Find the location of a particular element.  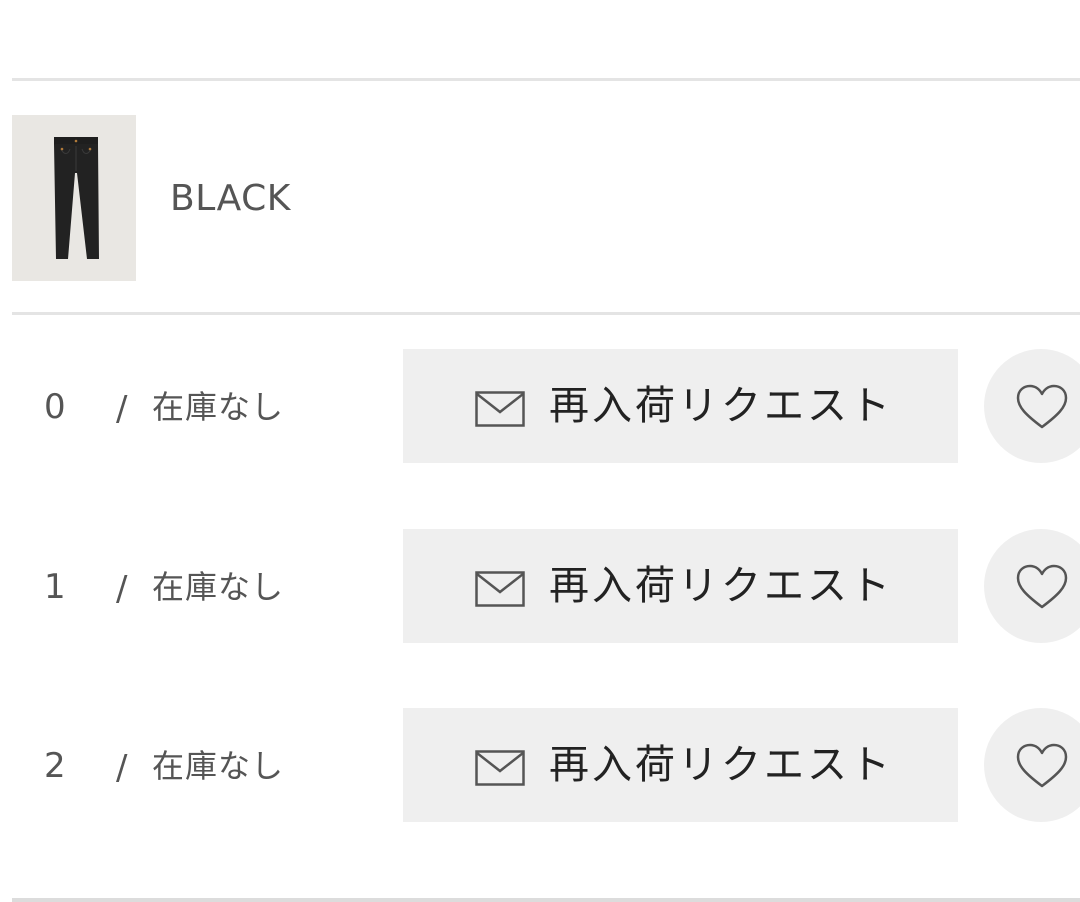

product-thumbnail is located at coordinates (74, 198).